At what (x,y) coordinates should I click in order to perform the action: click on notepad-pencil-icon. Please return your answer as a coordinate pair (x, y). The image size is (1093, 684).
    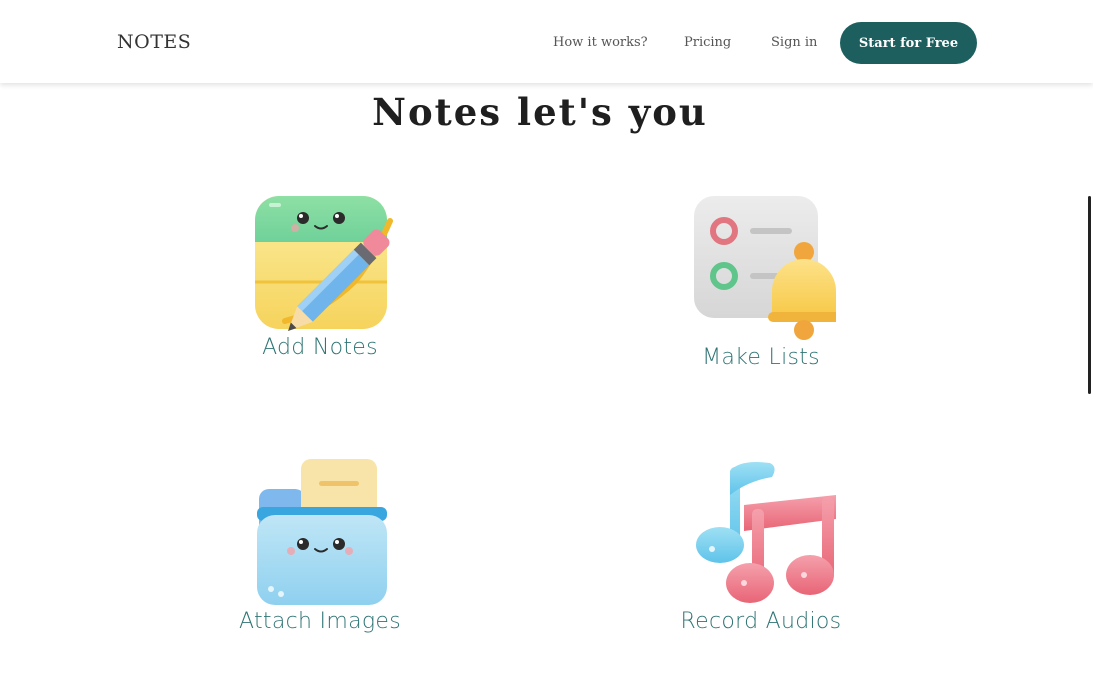
    Looking at the image, I should click on (324, 263).